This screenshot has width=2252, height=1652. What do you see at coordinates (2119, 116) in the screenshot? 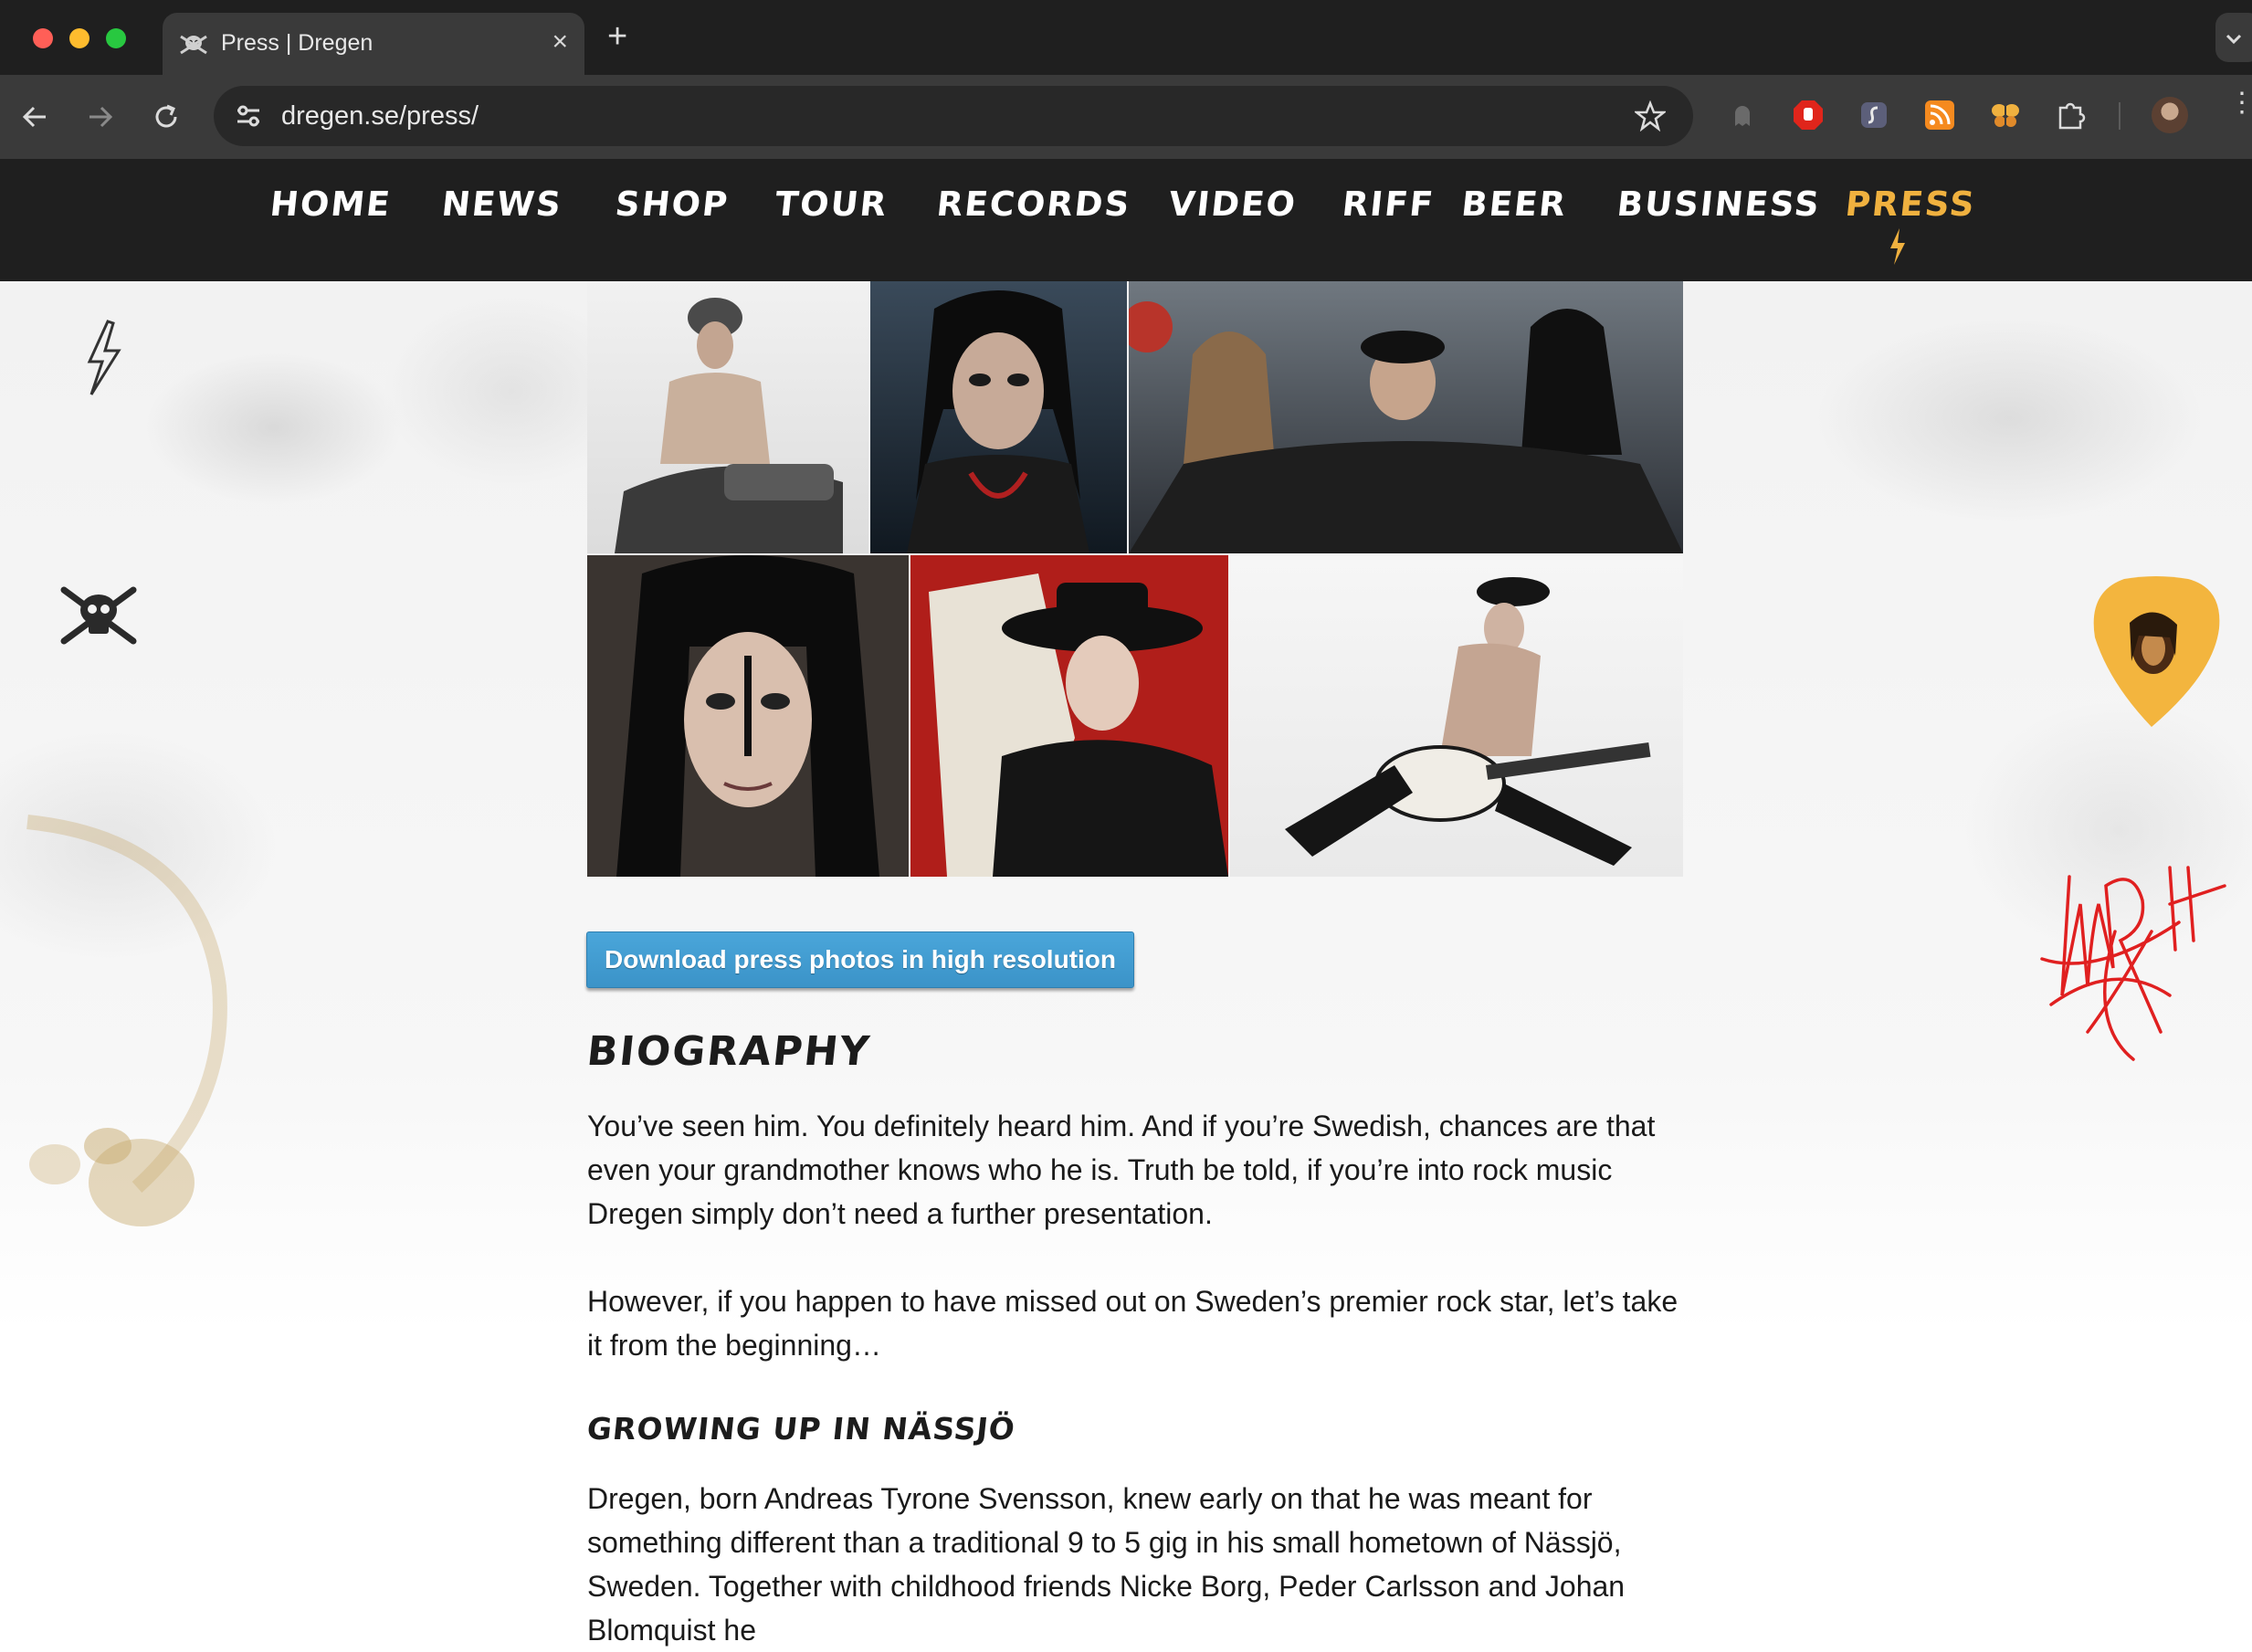
I see `toolbar-divider` at bounding box center [2119, 116].